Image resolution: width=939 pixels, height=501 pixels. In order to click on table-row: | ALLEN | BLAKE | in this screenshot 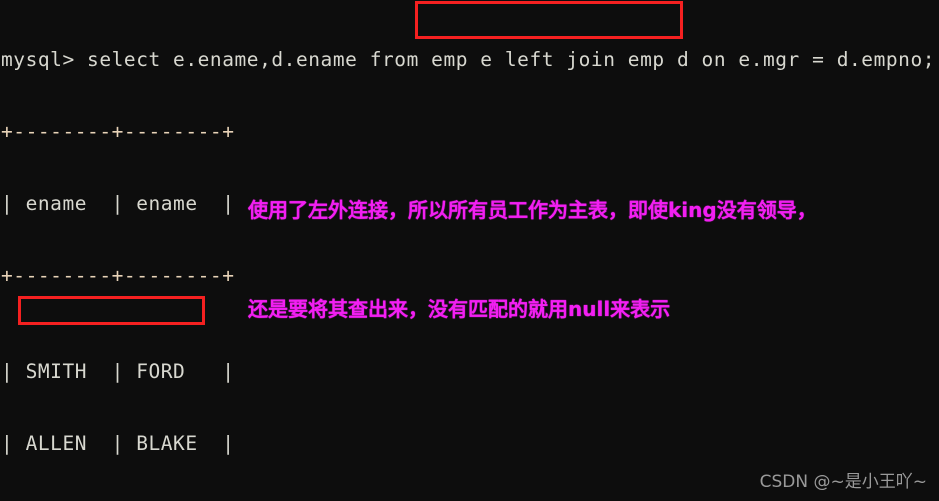, I will do `click(118, 443)`.